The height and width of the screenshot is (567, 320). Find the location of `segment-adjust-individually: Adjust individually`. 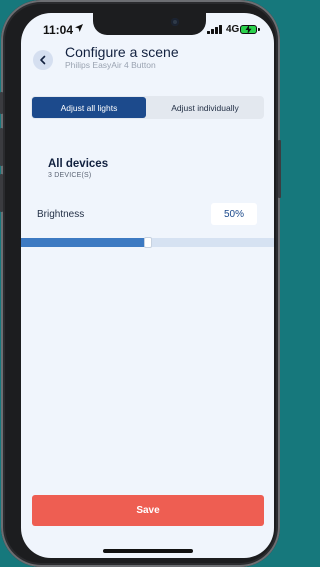

segment-adjust-individually: Adjust individually is located at coordinates (205, 107).